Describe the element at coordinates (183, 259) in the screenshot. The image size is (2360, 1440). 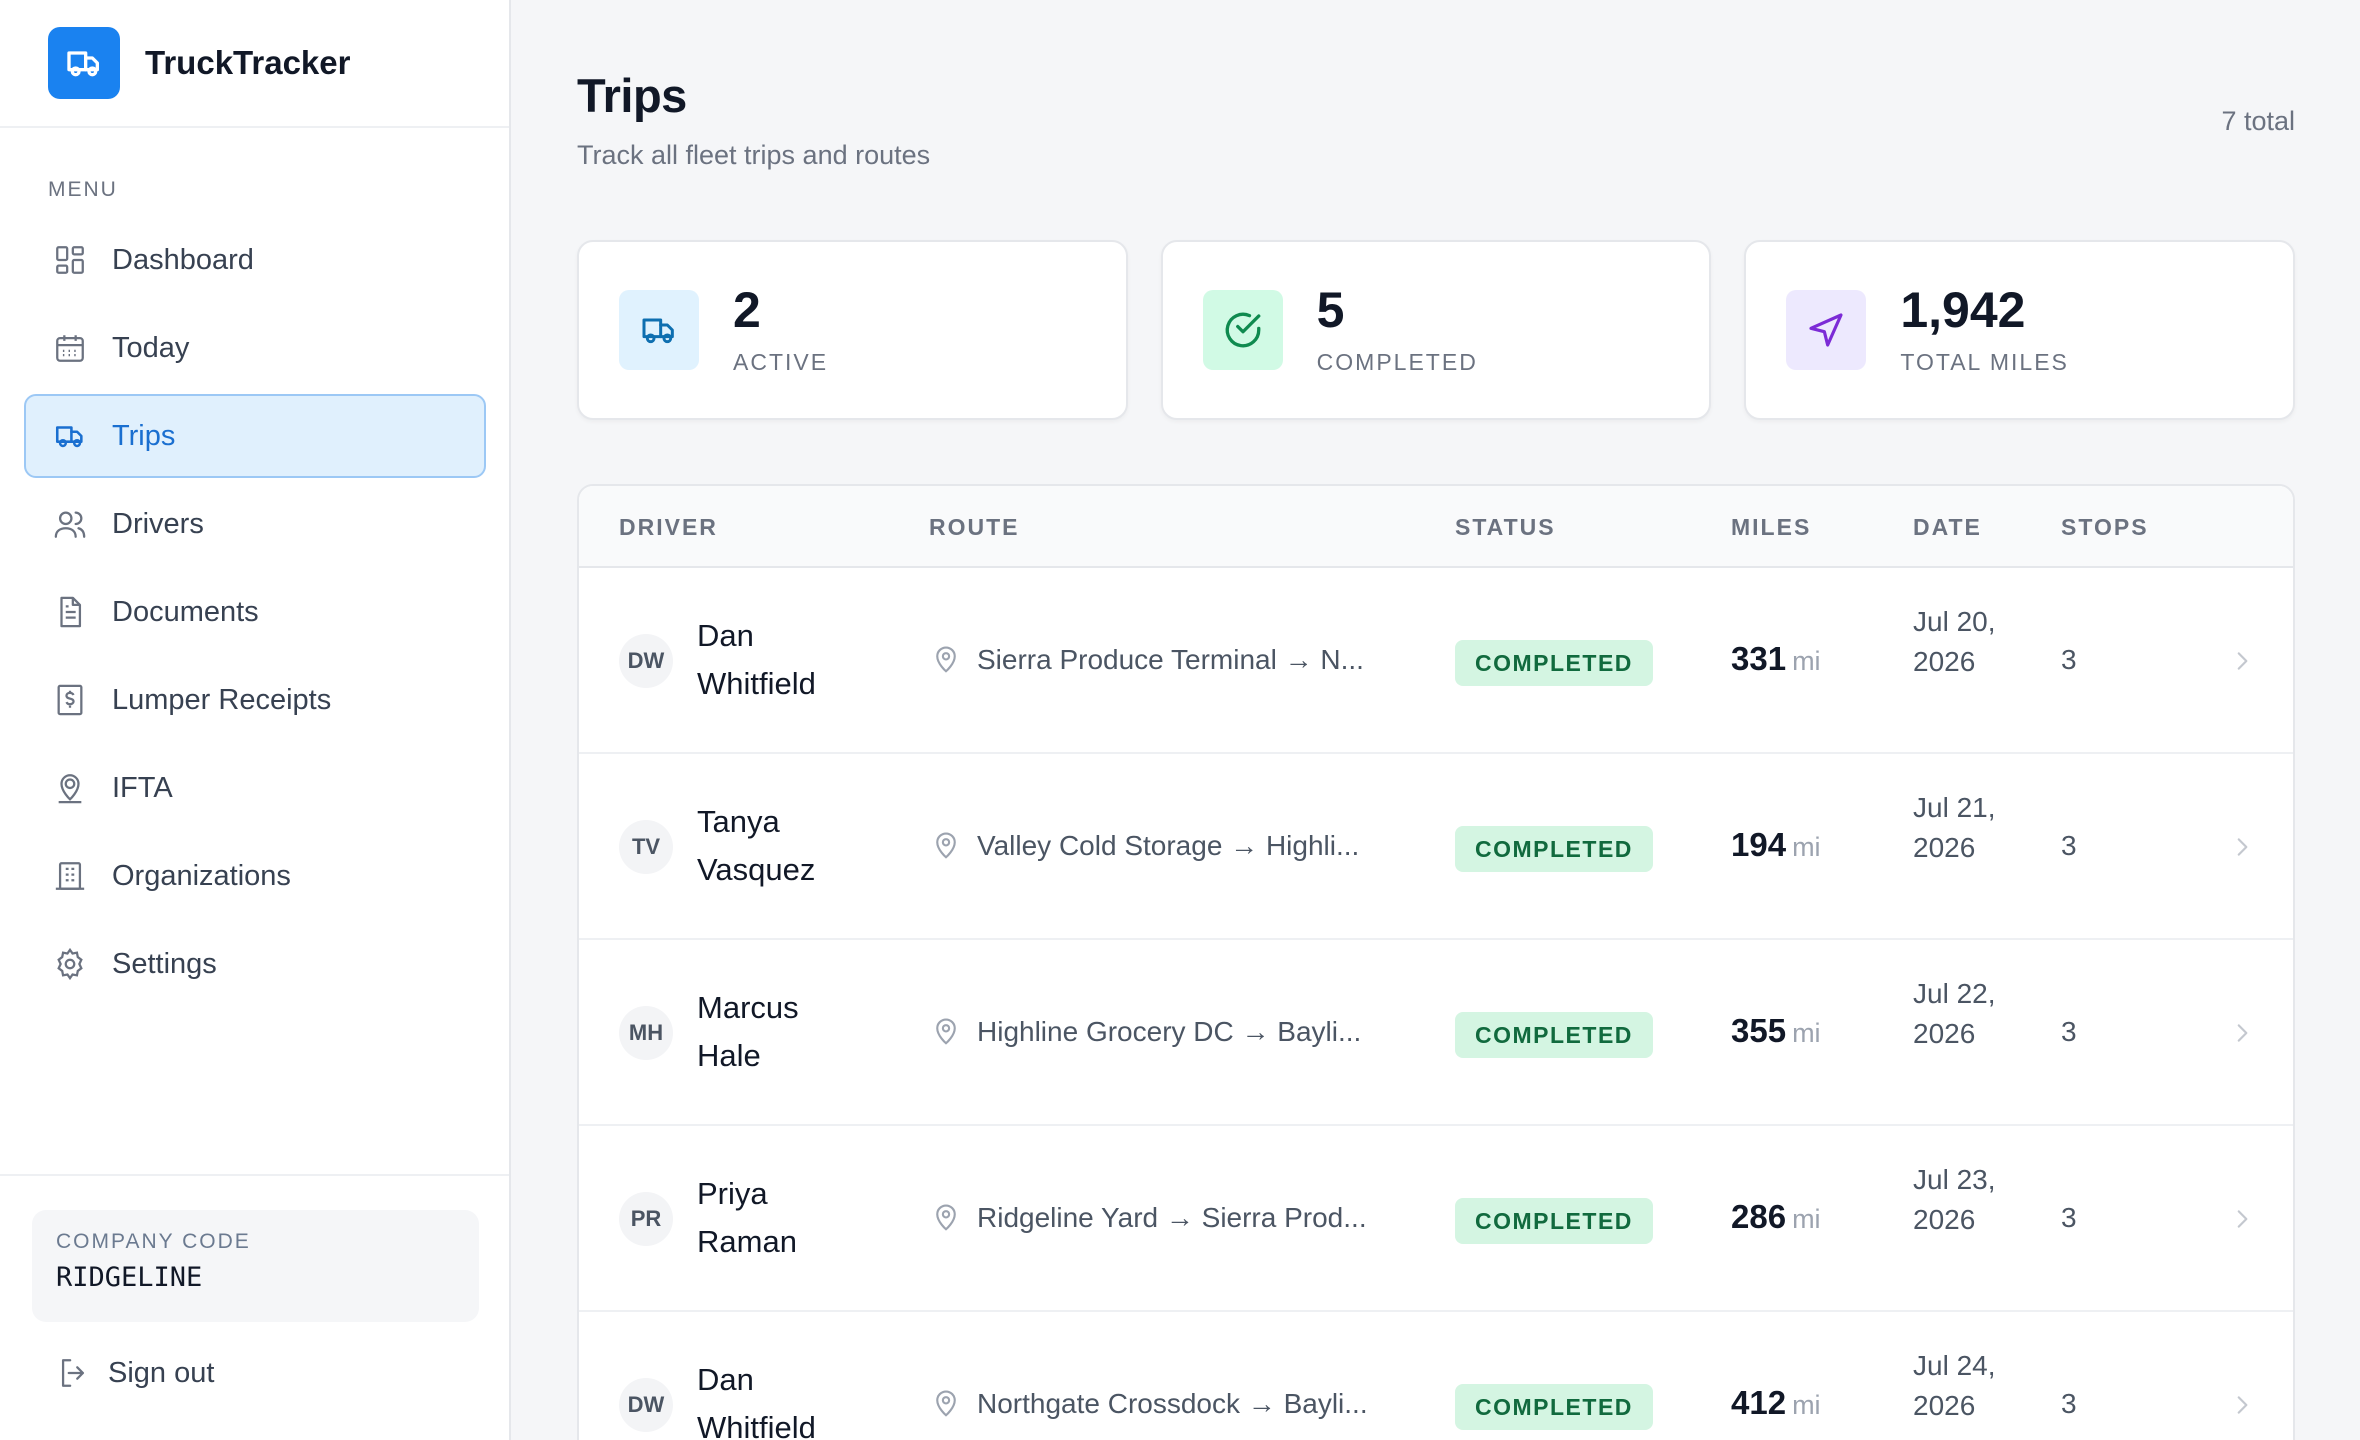
I see `sidebar-item-label: Dashboard` at that location.